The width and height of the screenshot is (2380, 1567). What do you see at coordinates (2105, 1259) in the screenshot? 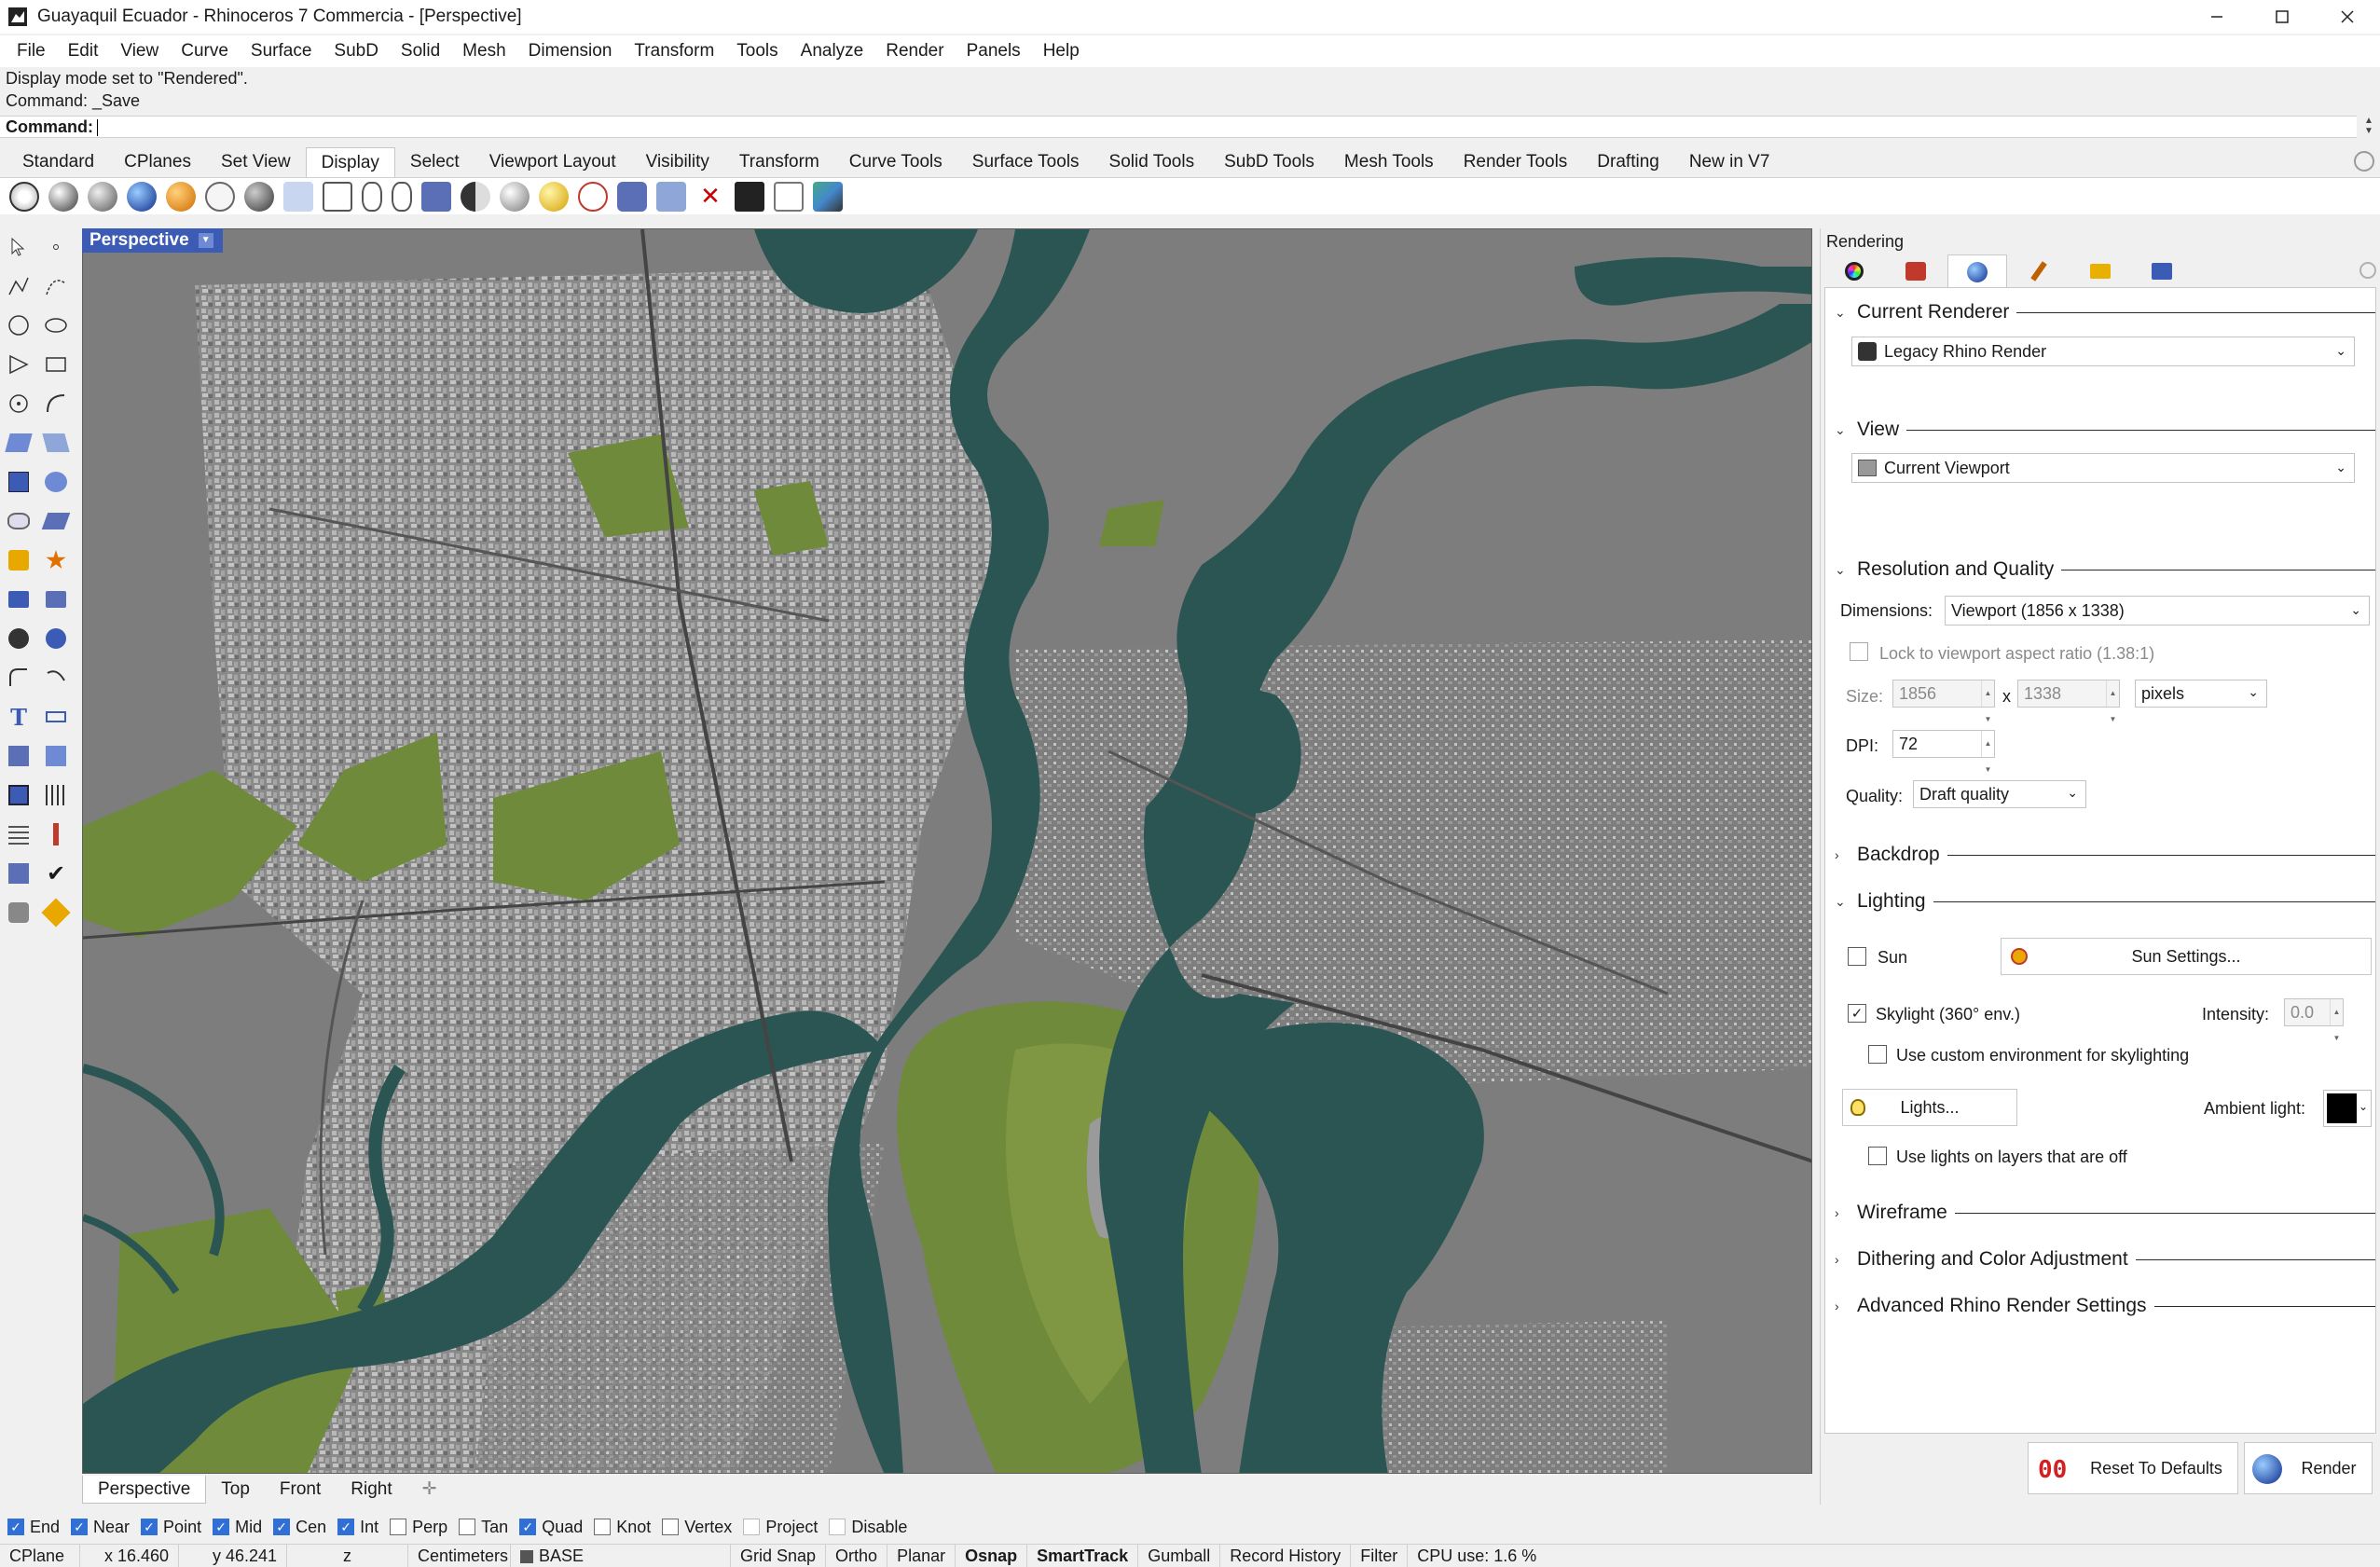
I see `section-dithering: › Dithering and Color Adjustment` at bounding box center [2105, 1259].